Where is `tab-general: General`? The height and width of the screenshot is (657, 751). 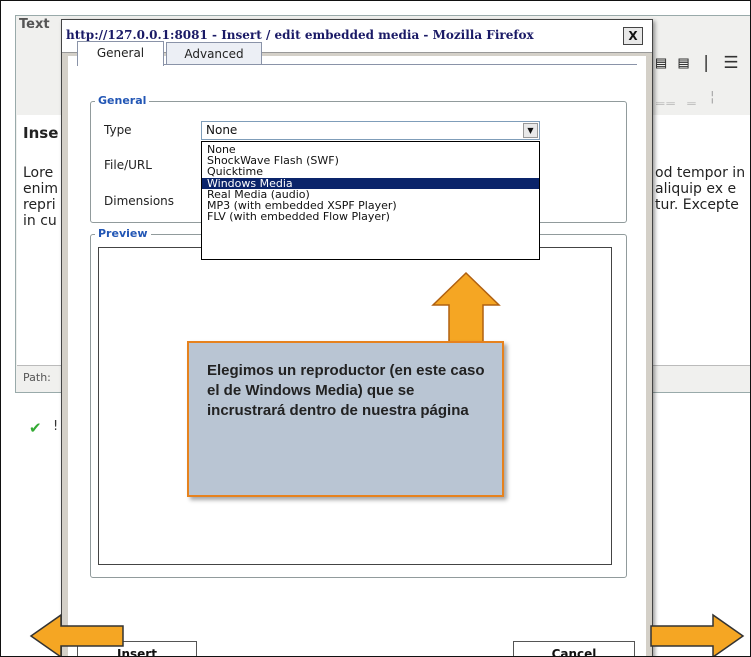
tab-general: General is located at coordinates (120, 53).